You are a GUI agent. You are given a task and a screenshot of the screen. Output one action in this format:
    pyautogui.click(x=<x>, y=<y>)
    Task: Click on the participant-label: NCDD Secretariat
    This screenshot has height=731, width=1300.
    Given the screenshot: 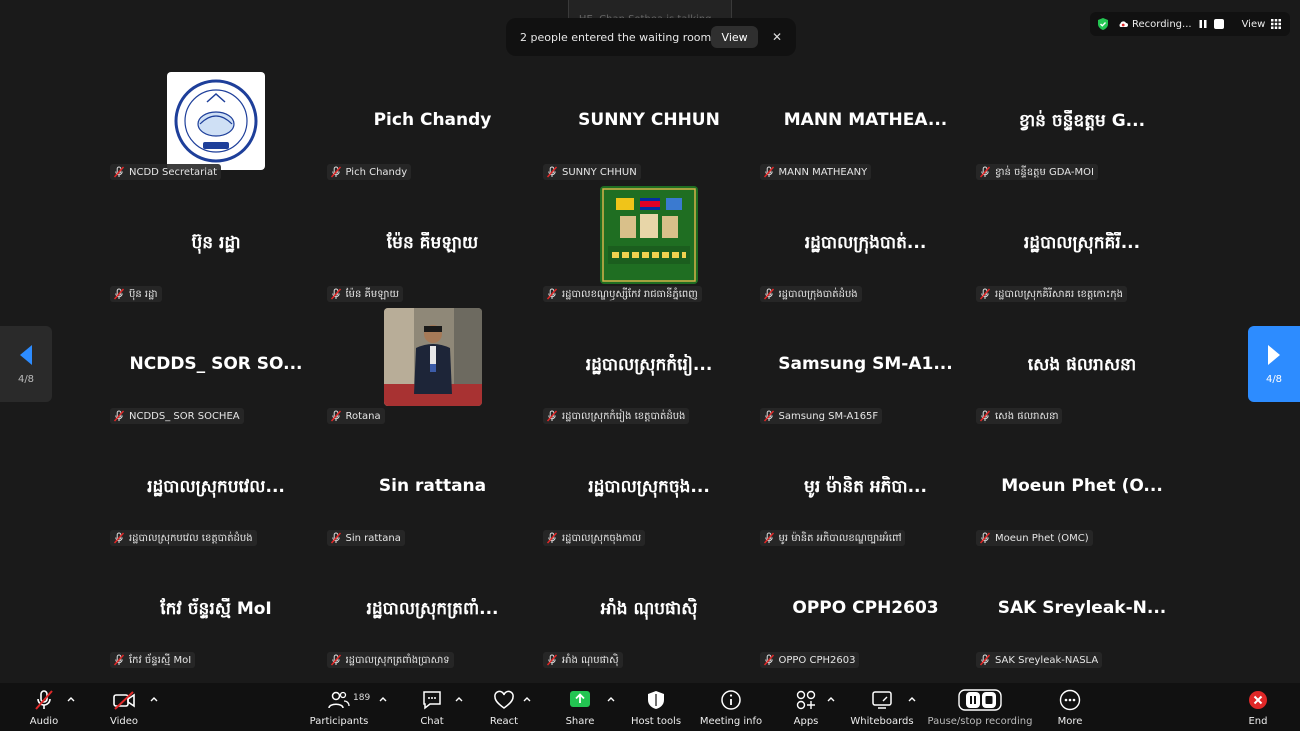 What is the action you would take?
    pyautogui.click(x=166, y=172)
    